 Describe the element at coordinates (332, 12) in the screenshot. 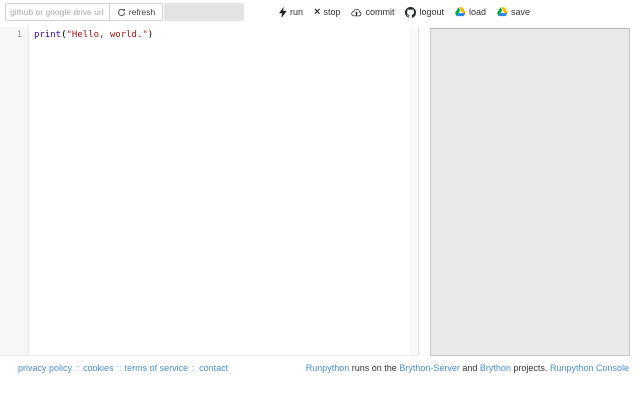

I see `stop-label: stop` at that location.